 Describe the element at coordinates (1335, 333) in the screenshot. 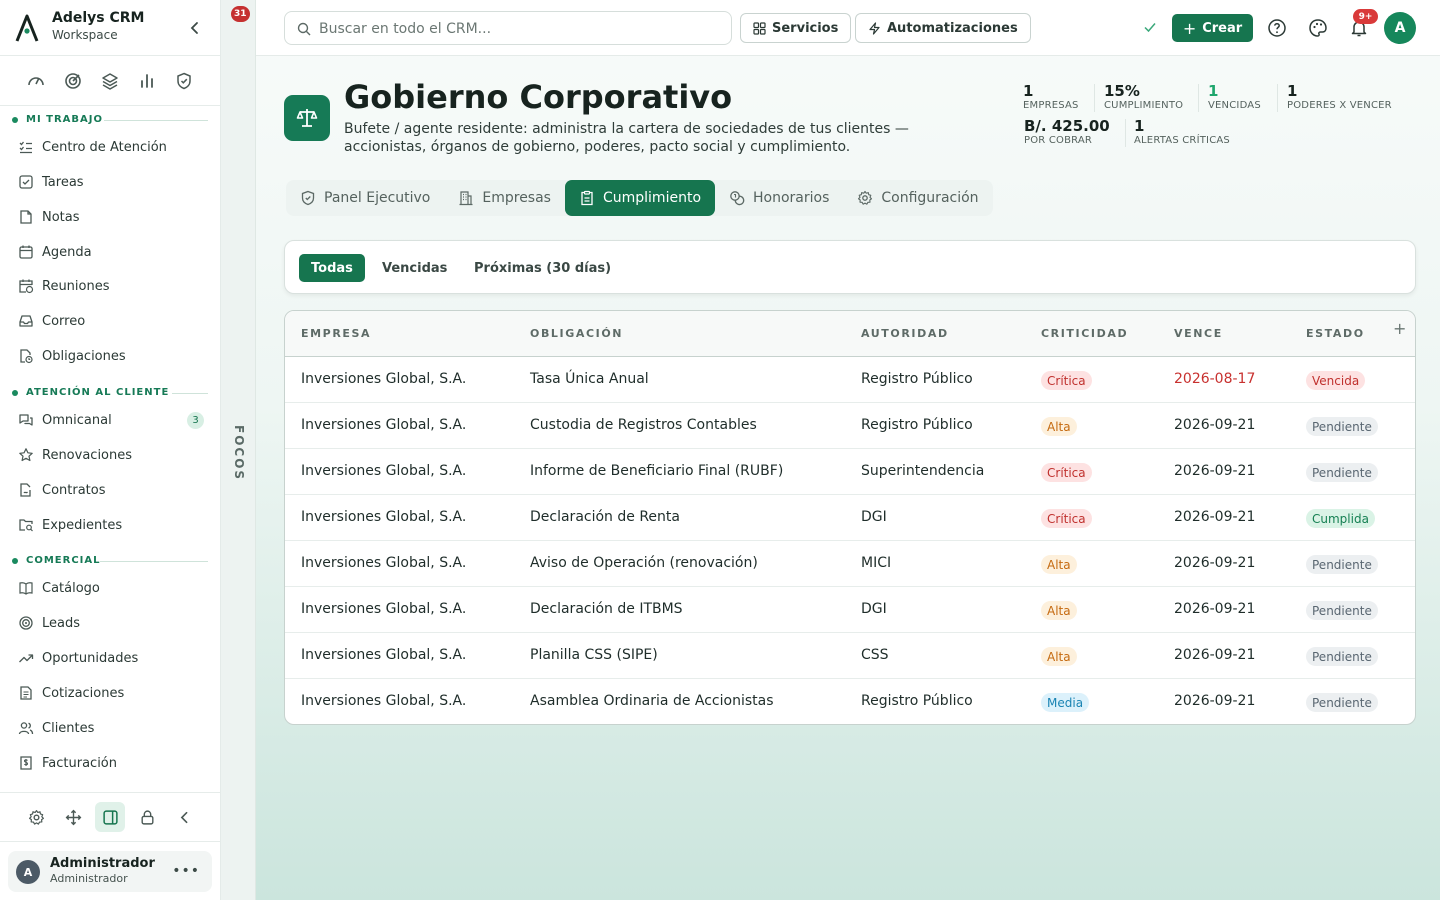

I see `column-header-estado: ESTADO` at that location.